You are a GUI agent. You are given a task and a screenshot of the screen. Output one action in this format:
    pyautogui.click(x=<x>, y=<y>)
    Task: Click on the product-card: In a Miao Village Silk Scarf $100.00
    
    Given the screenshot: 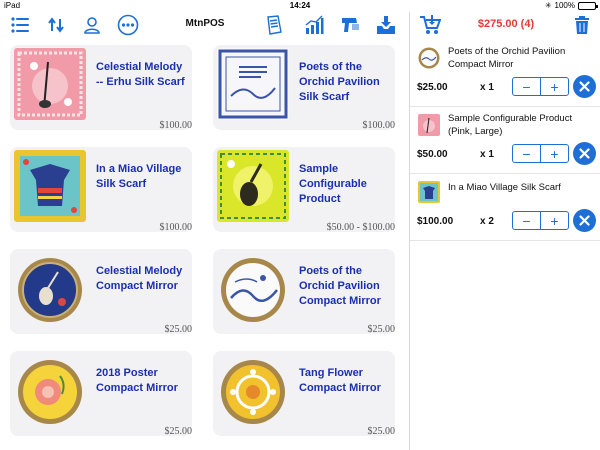 What is the action you would take?
    pyautogui.click(x=96, y=195)
    